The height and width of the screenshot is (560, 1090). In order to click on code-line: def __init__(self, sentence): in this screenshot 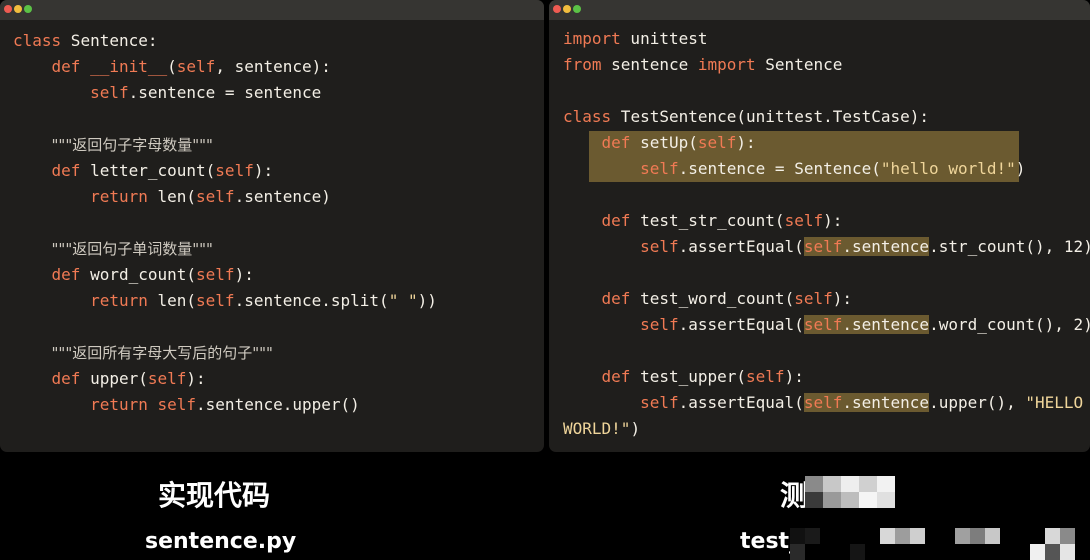, I will do `click(225, 67)`.